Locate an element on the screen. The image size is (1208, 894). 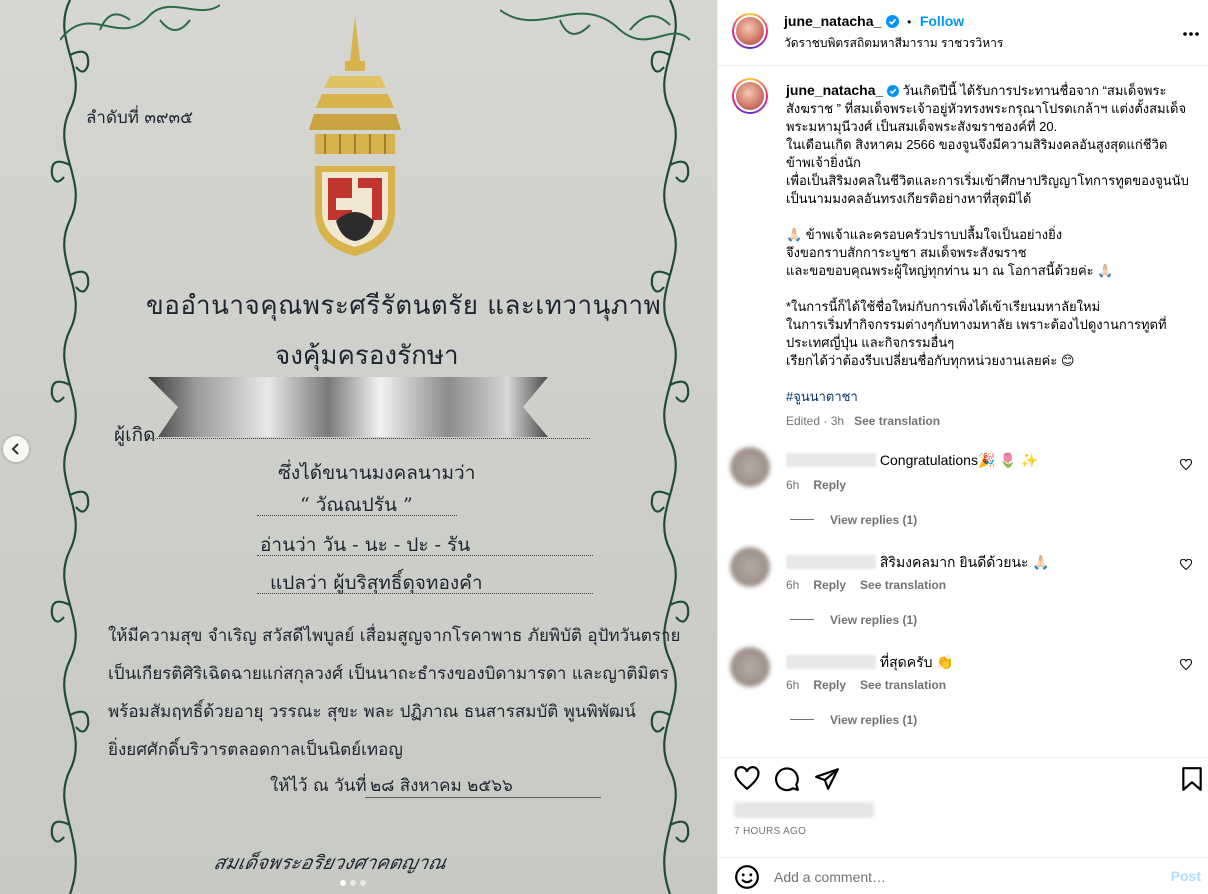
certificate-date: ๒๘ สิงหาคม ๒๕๖๖ is located at coordinates (441, 786).